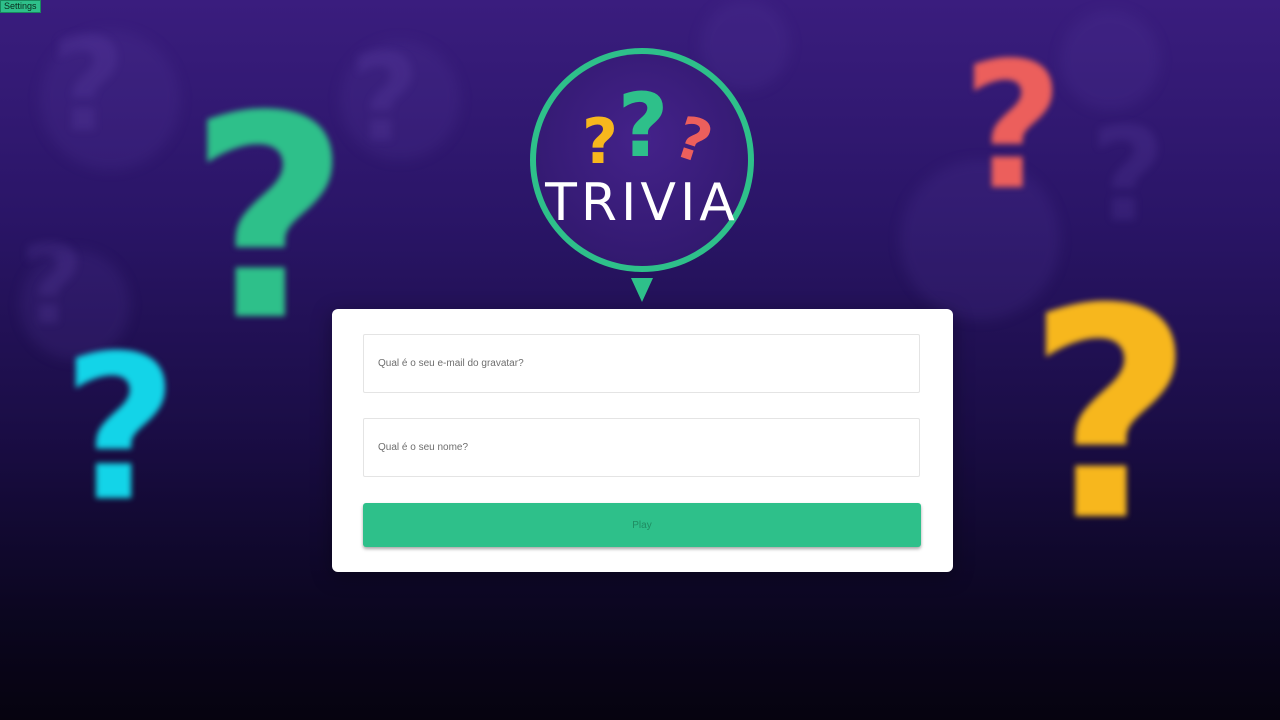 The width and height of the screenshot is (1280, 720). I want to click on email-field, so click(641, 363).